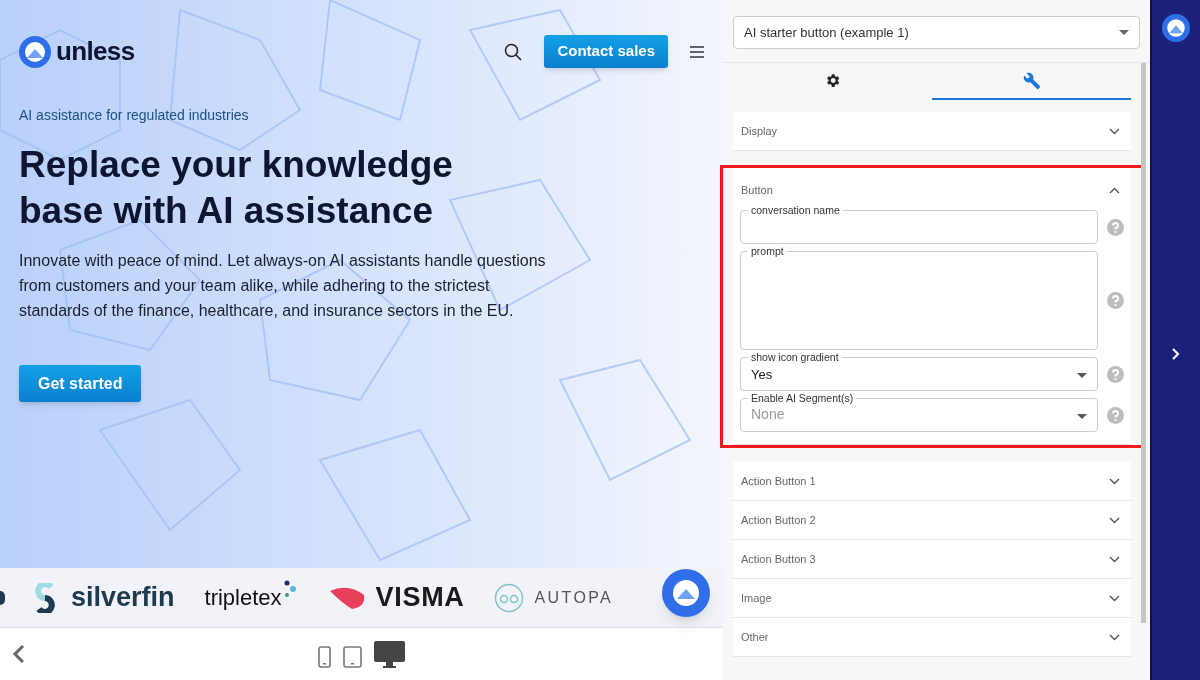  I want to click on hero-description: Innovate with peace of mind. Let always-on AI assistants handle questions from customers and your team alike, while adhering to the strictest standards of the finance, healthcare, and insurance sectors in the EU., so click(283, 286).